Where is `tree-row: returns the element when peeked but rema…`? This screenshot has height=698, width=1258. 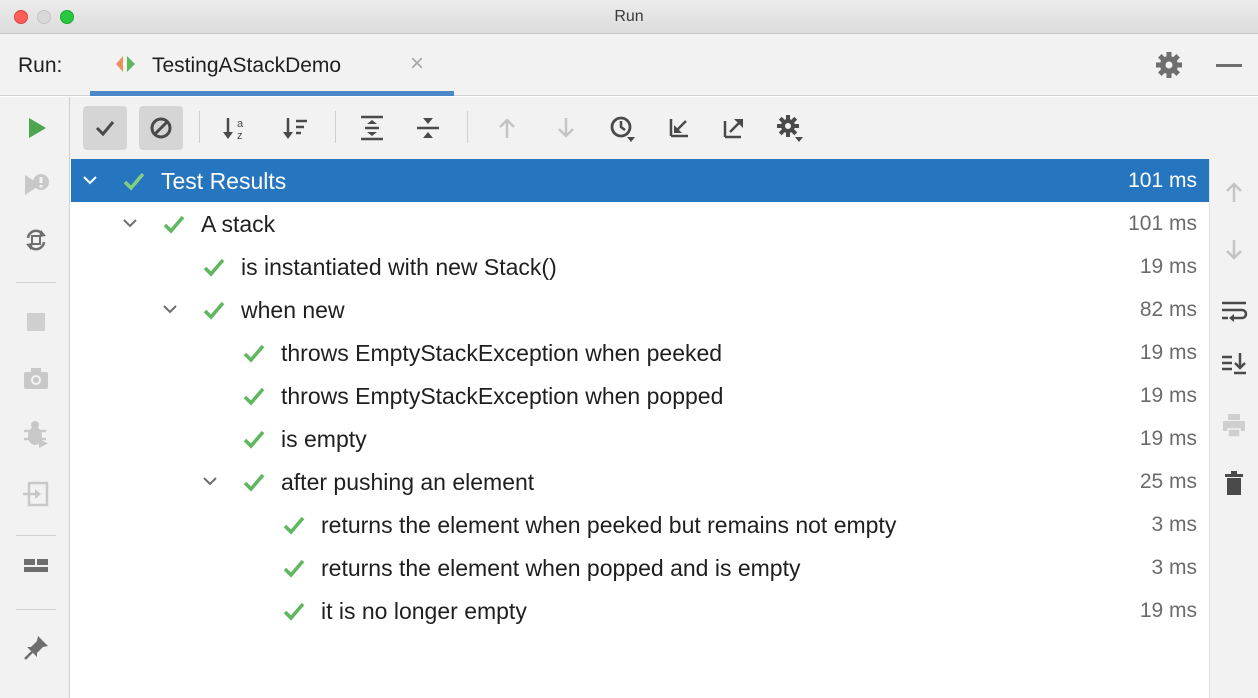
tree-row: returns the element when peeked but rema… is located at coordinates (640, 524).